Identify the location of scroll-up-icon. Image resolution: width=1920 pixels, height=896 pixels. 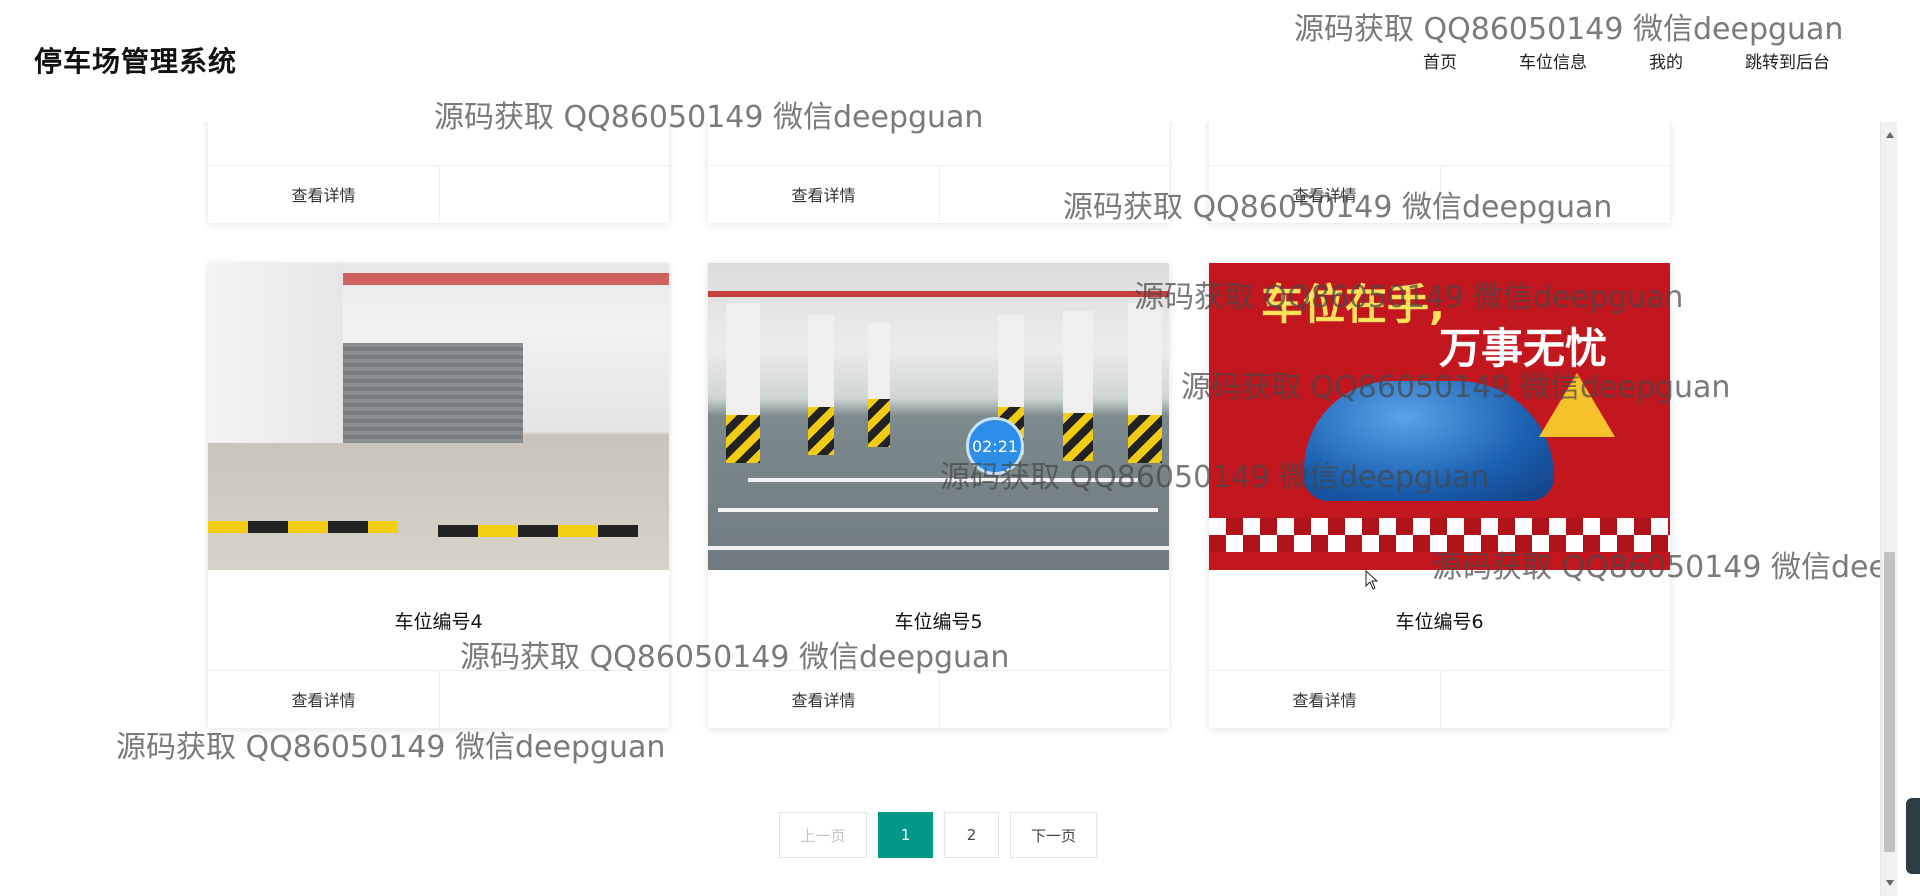
(1890, 135).